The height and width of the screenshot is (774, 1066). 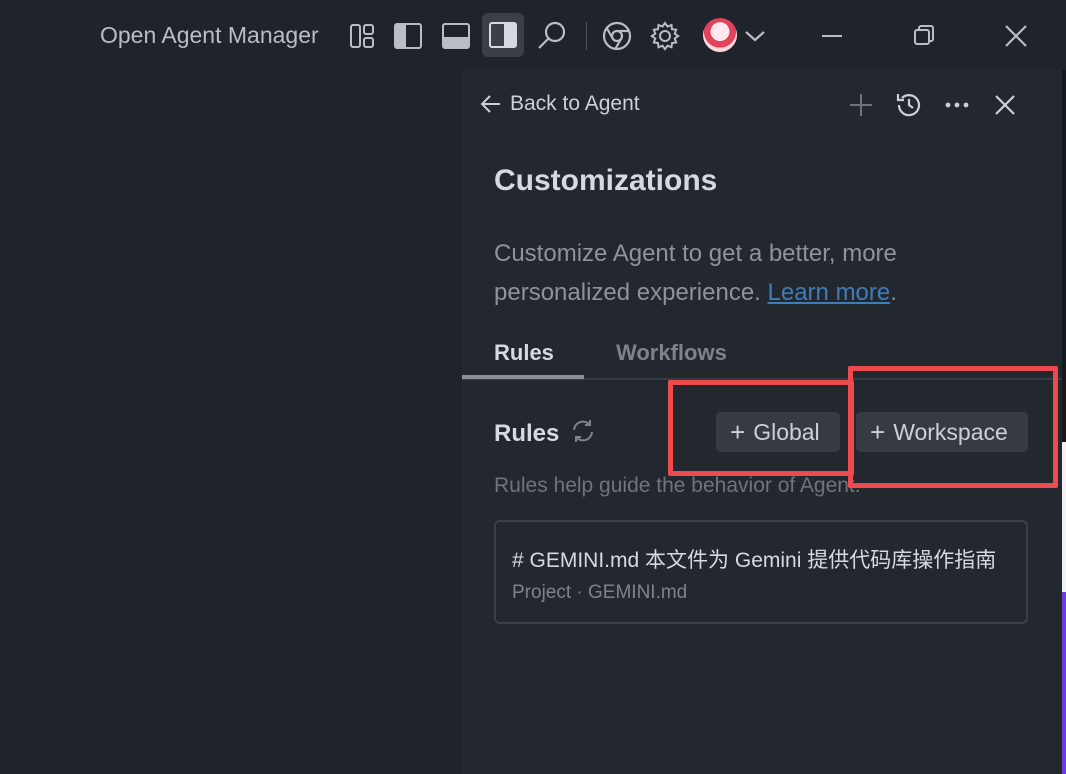 I want to click on tab-workflows: Workflows, so click(x=671, y=353).